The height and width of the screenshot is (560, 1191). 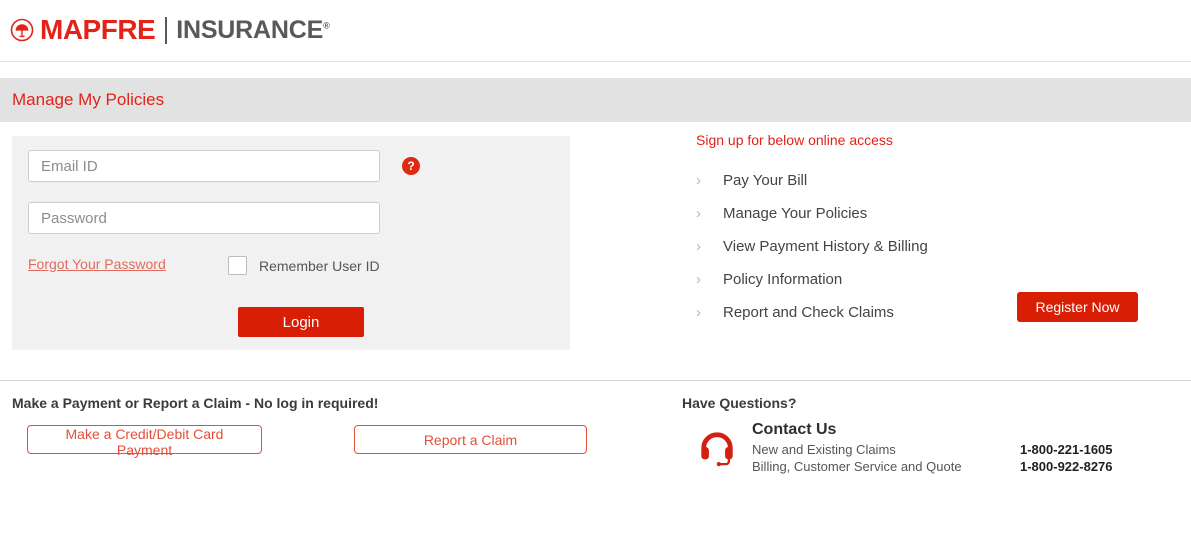 I want to click on list-item-label: Policy Information, so click(x=783, y=279).